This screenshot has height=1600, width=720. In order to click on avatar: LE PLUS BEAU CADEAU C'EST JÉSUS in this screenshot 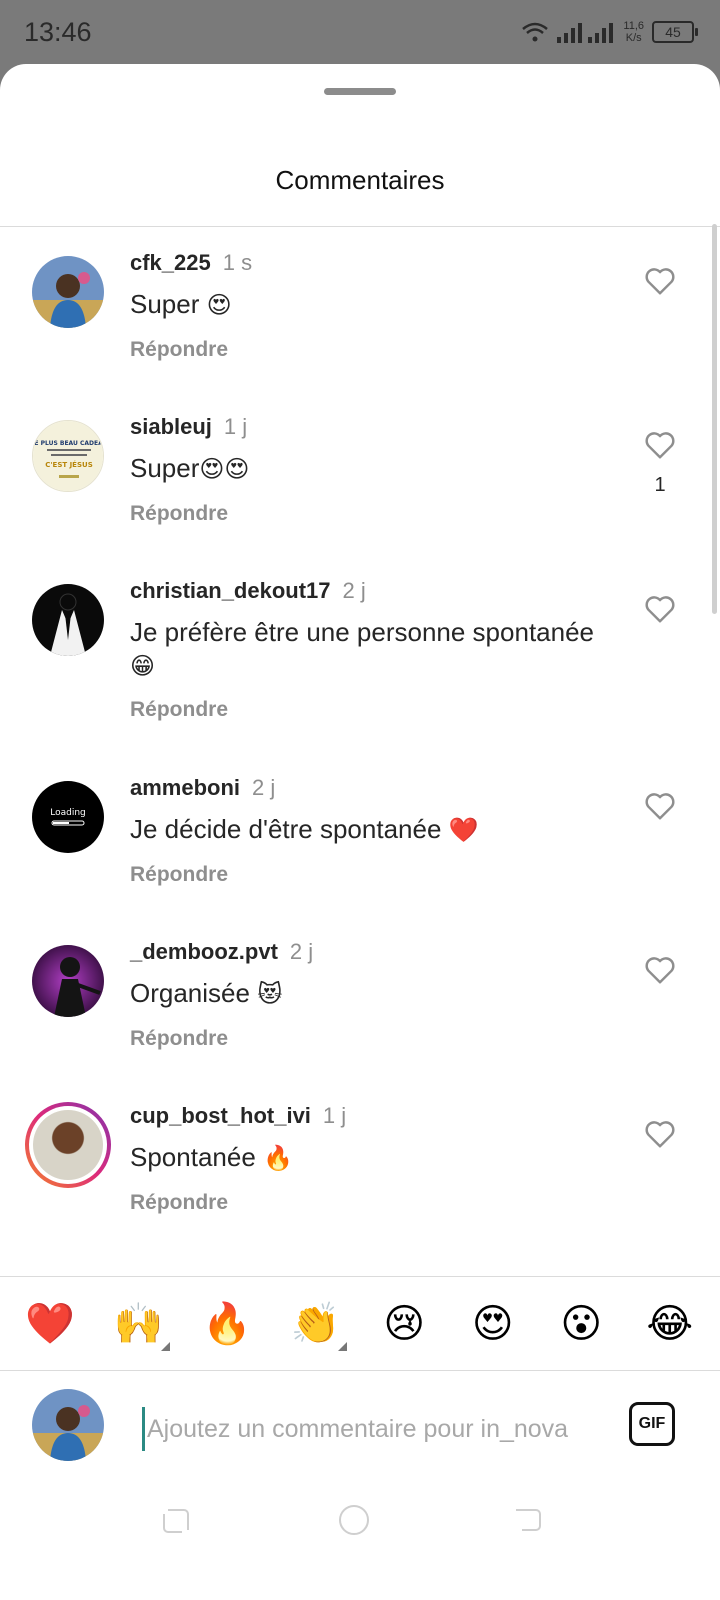, I will do `click(68, 456)`.